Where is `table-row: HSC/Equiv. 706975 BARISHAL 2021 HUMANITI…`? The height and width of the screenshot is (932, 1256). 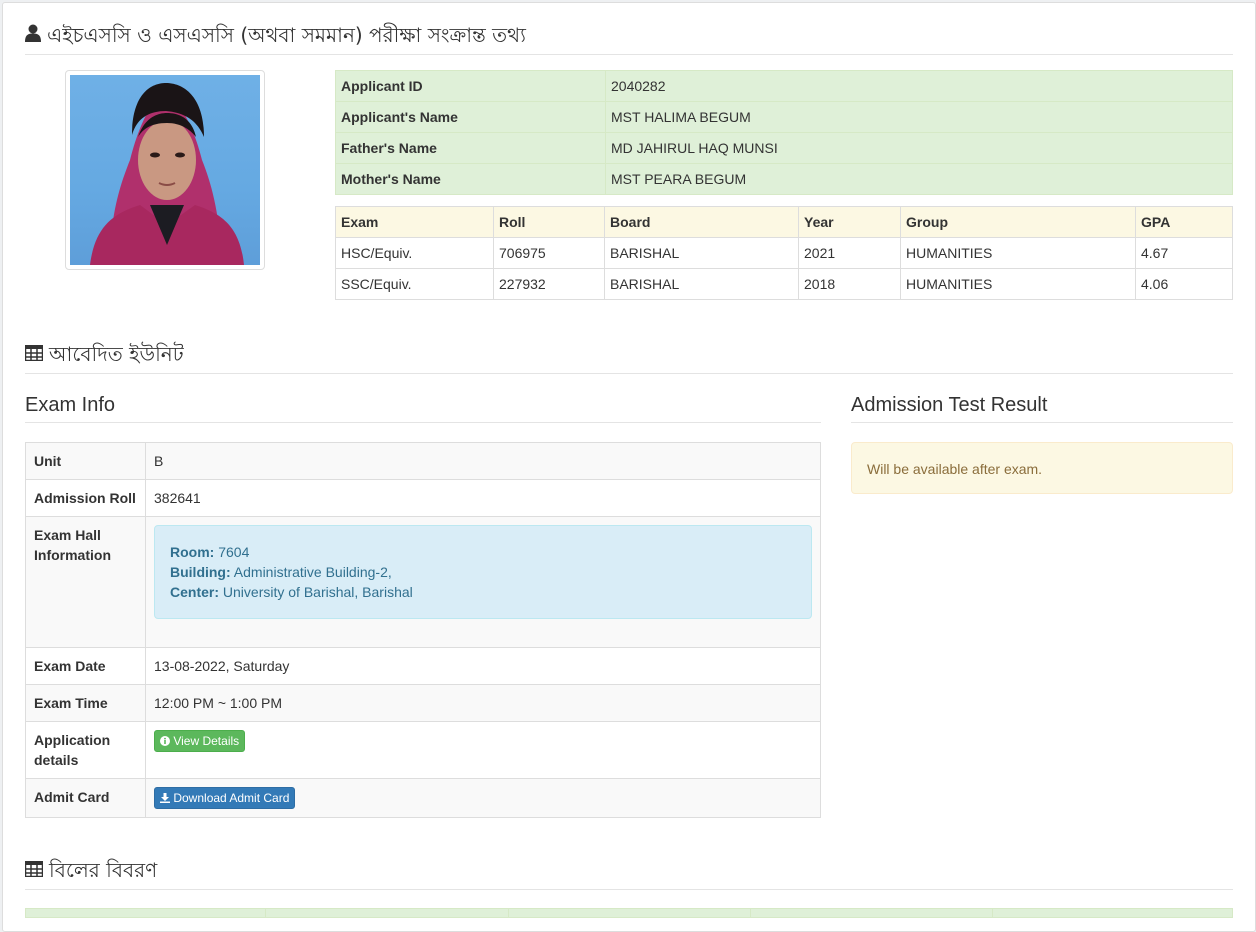
table-row: HSC/Equiv. 706975 BARISHAL 2021 HUMANITI… is located at coordinates (784, 253).